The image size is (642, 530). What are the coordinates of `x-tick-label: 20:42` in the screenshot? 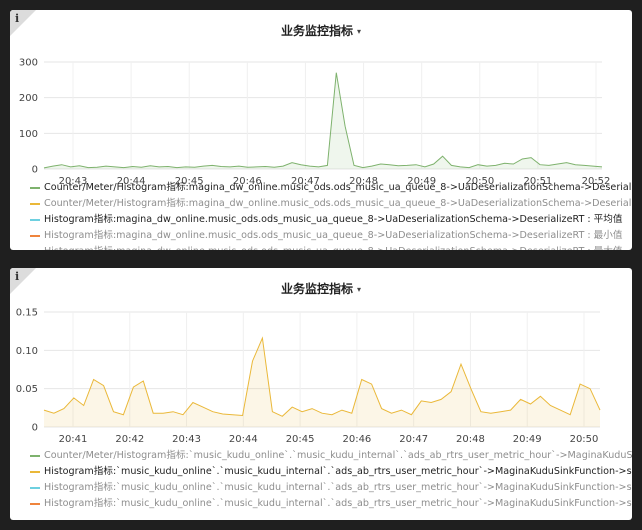 It's located at (129, 439).